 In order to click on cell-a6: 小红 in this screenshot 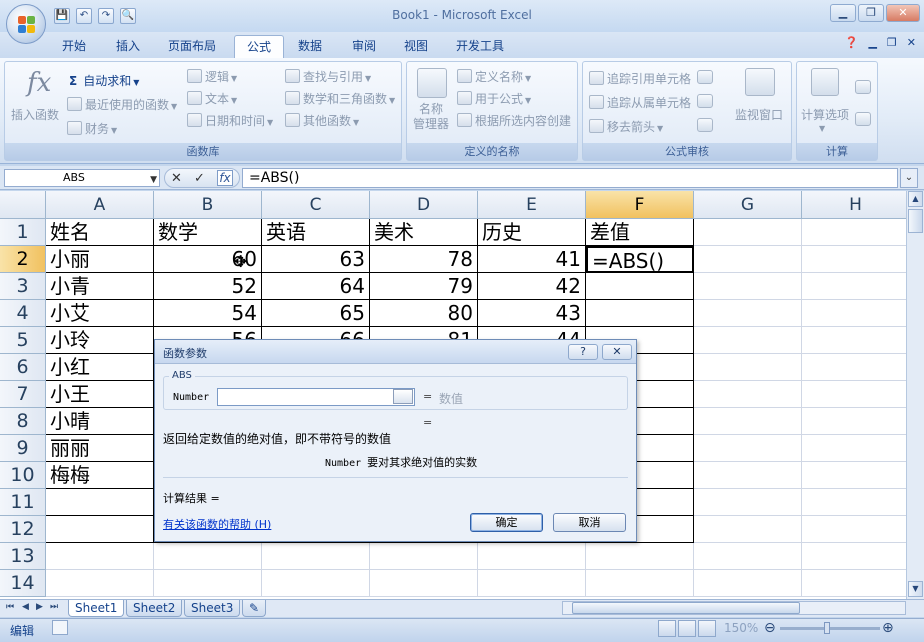, I will do `click(100, 367)`.